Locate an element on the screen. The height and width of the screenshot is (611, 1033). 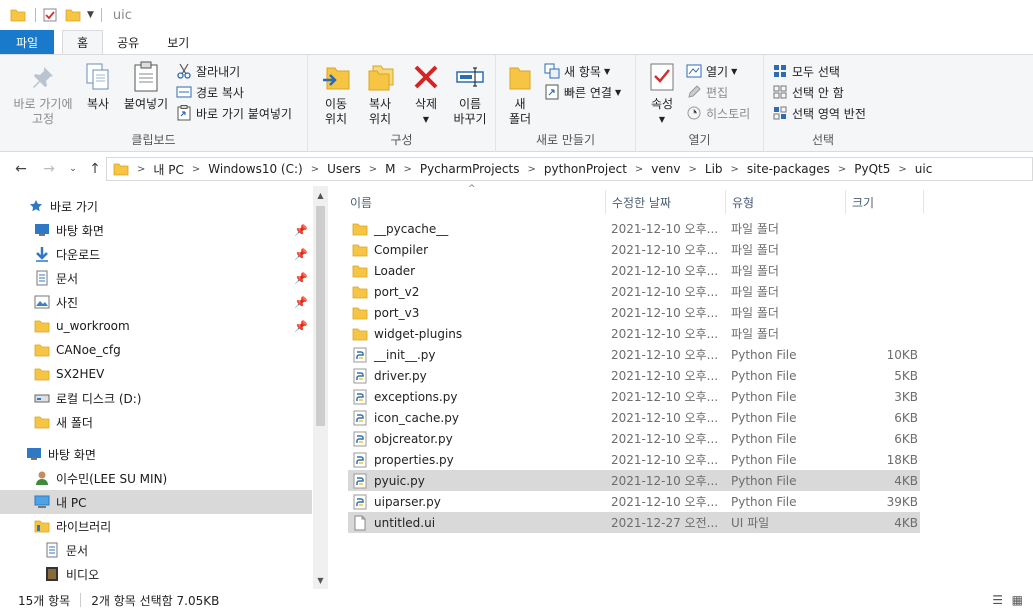
nav-item-documents: 문서 📌 is located at coordinates (156, 278).